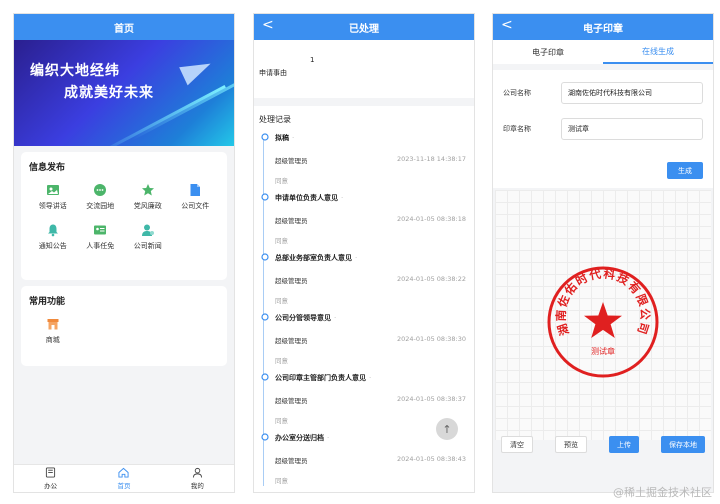  Describe the element at coordinates (147, 230) in the screenshot. I see `user-icon` at that location.